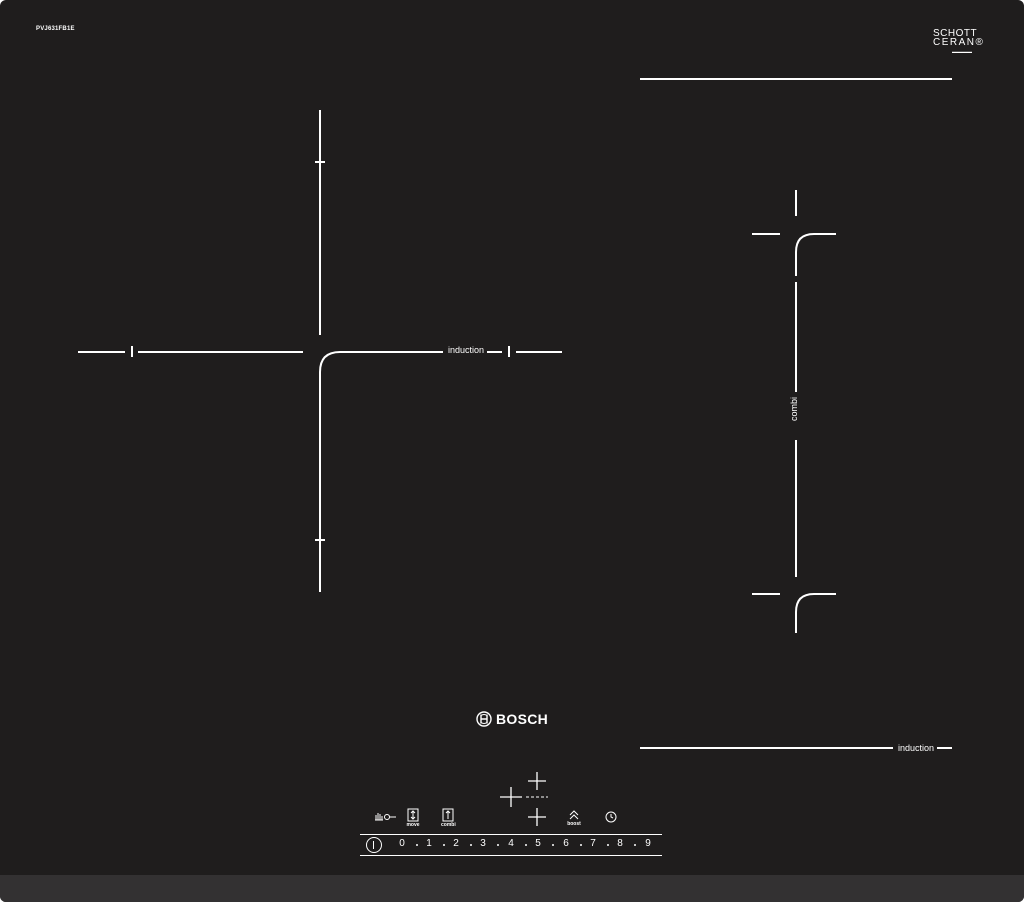 The image size is (1024, 902). I want to click on power-level-0: 0, so click(402, 844).